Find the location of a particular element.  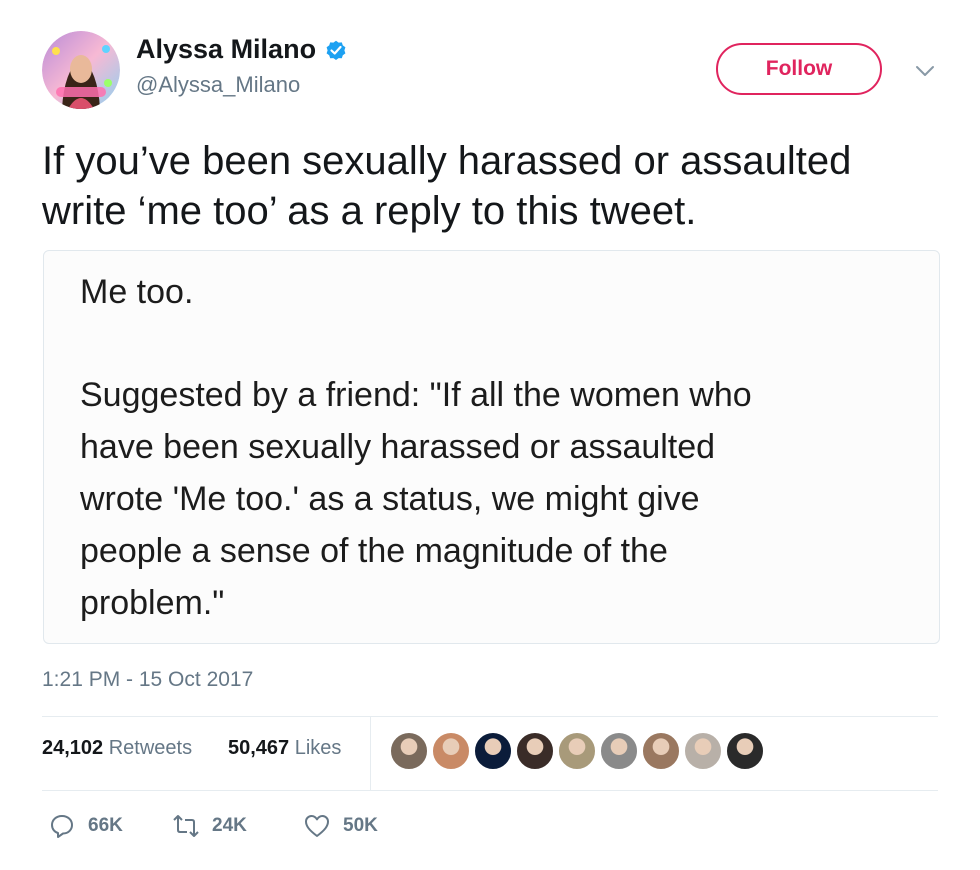

media-text-line: problem." is located at coordinates (152, 603).